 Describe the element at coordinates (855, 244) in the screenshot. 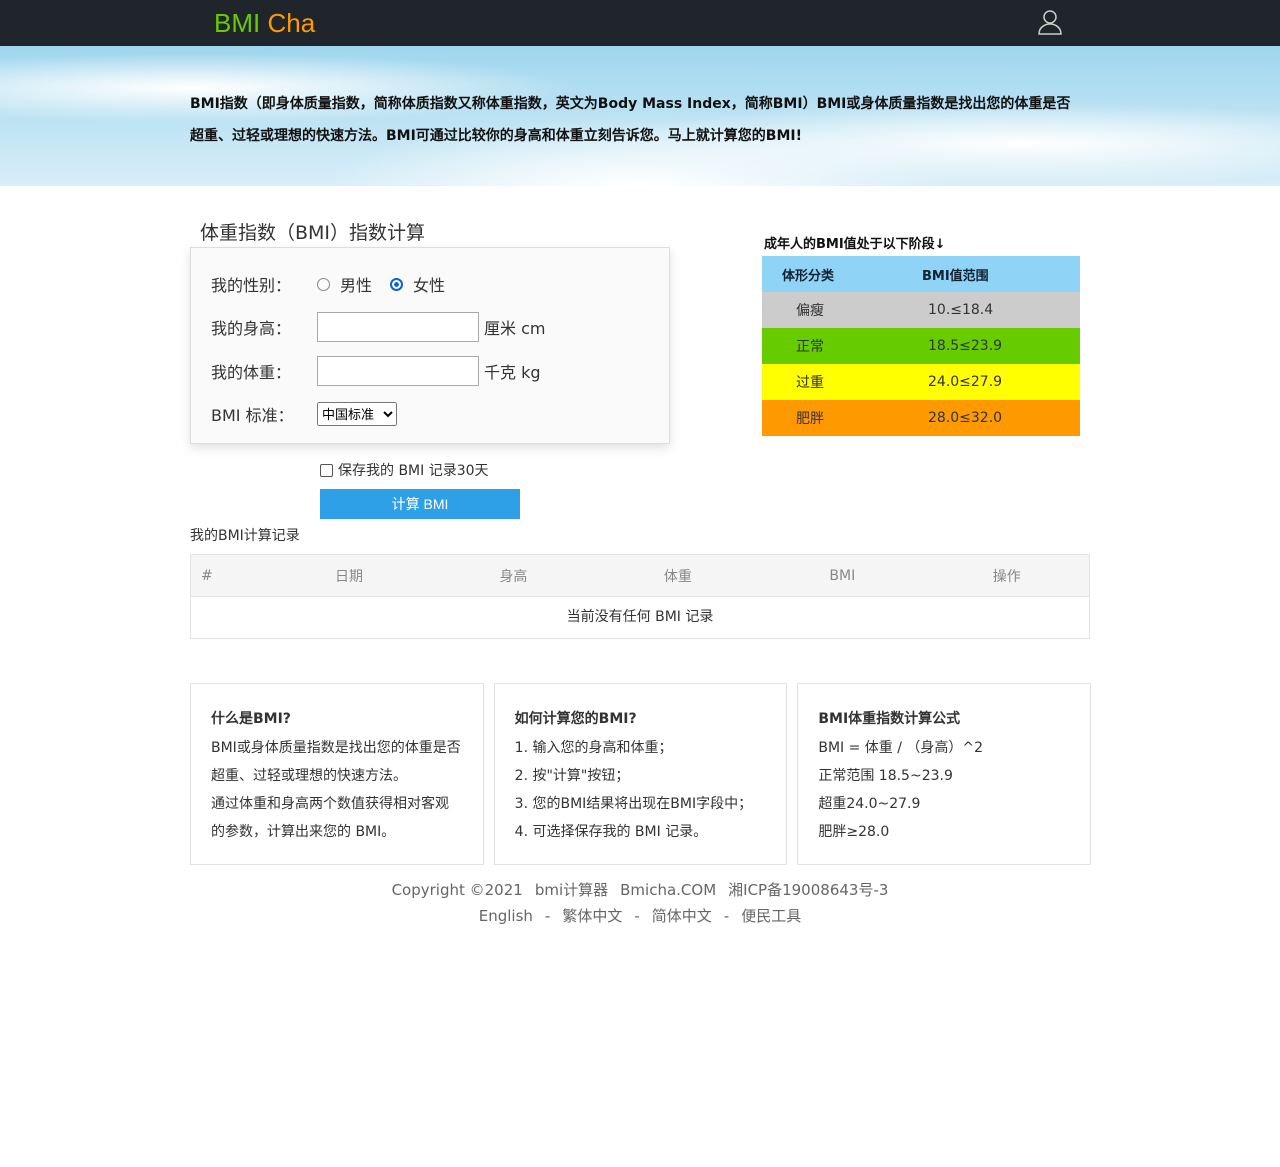

I see `ranges-title: 成年人的BMI值处于以下阶段↓` at that location.